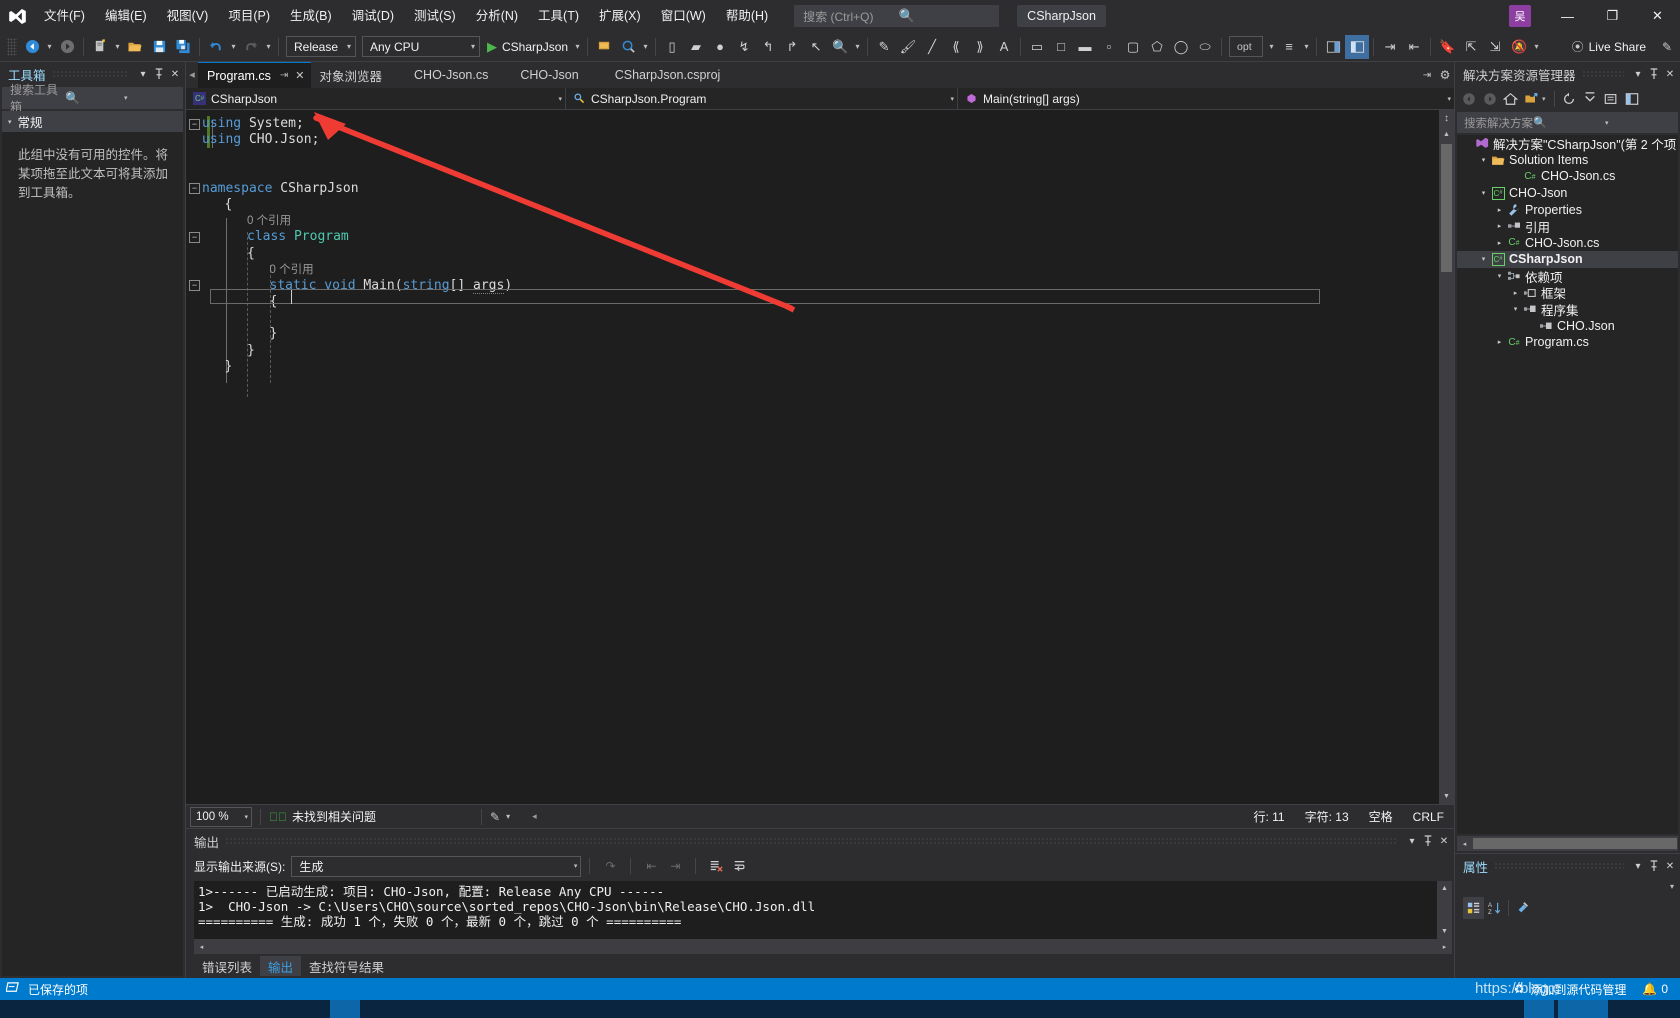  I want to click on start-debug-button: ▶ CSharpJson, so click(527, 47).